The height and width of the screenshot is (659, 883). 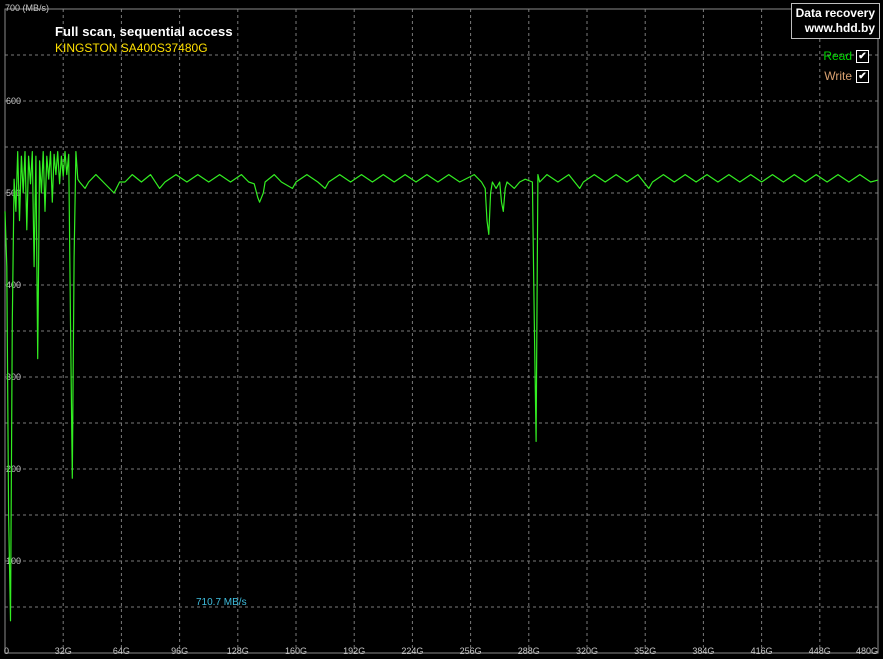 What do you see at coordinates (354, 651) in the screenshot?
I see `x-tick-label: 192G` at bounding box center [354, 651].